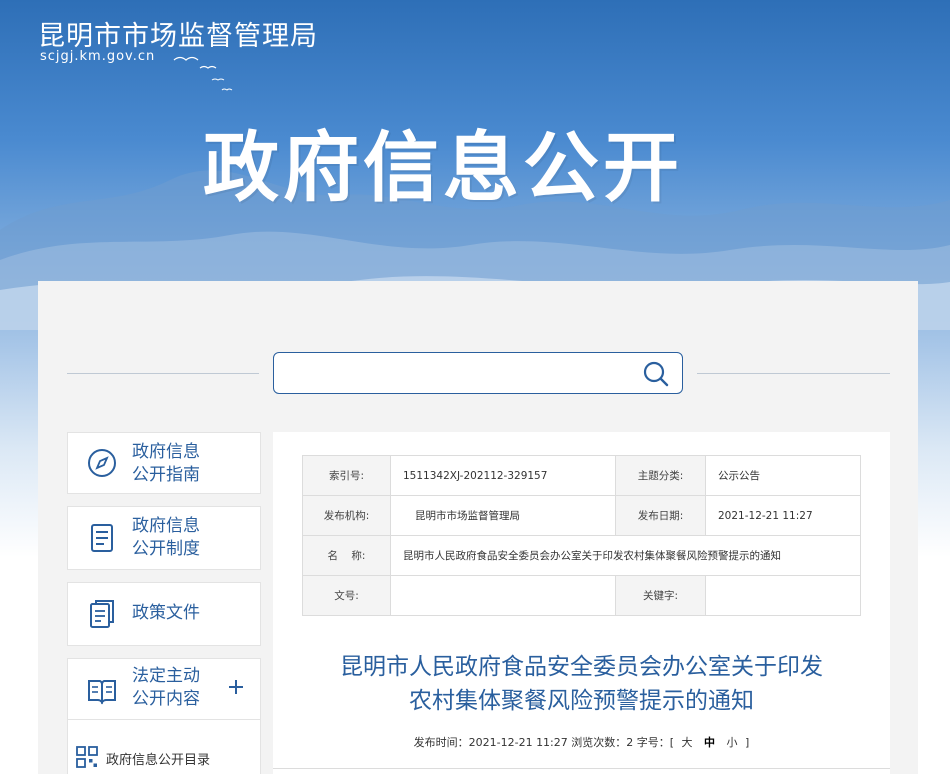 This screenshot has width=950, height=774. I want to click on table-row: 发布机构: 昆明市市场监督管理局 发布日期: 2021-12-21 11:27, so click(581, 515).